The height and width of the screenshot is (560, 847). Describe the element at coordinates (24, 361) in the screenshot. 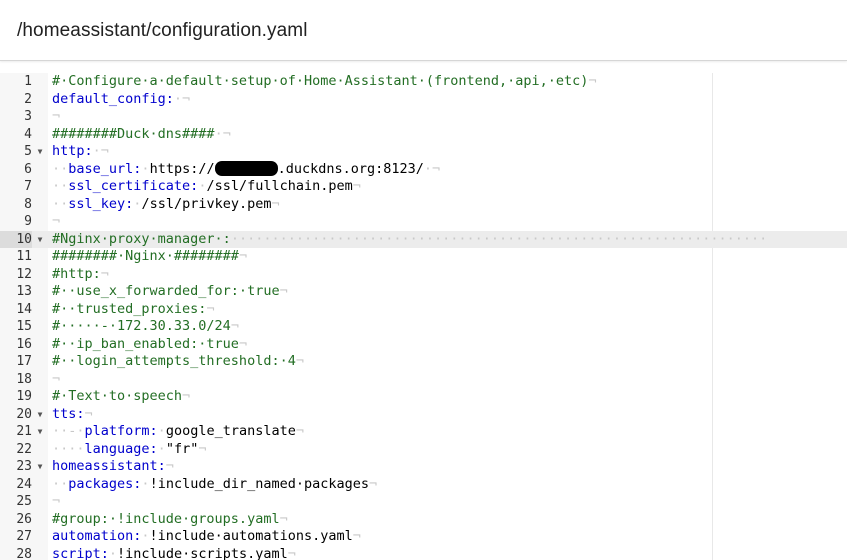

I see `line-number: 17` at that location.